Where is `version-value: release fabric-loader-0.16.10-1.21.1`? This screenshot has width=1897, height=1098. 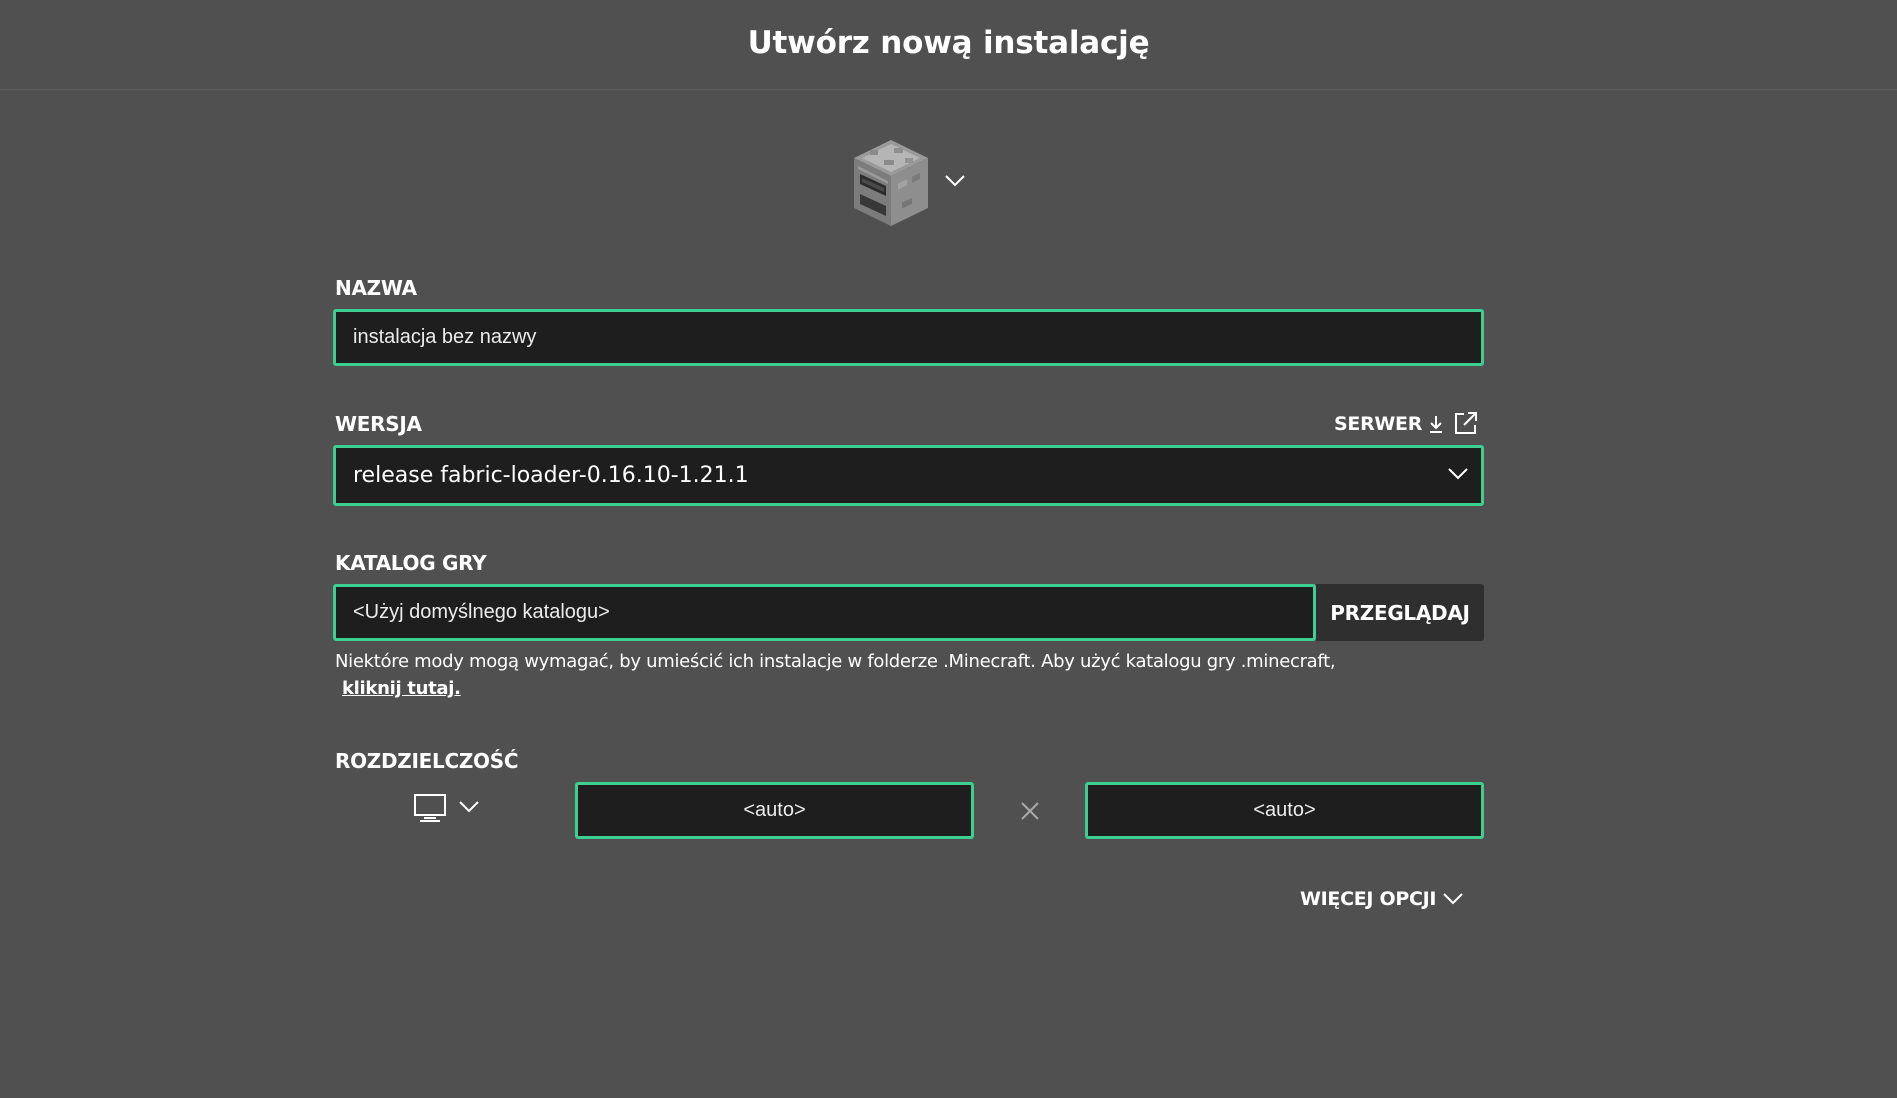
version-value: release fabric-loader-0.16.10-1.21.1 is located at coordinates (551, 475).